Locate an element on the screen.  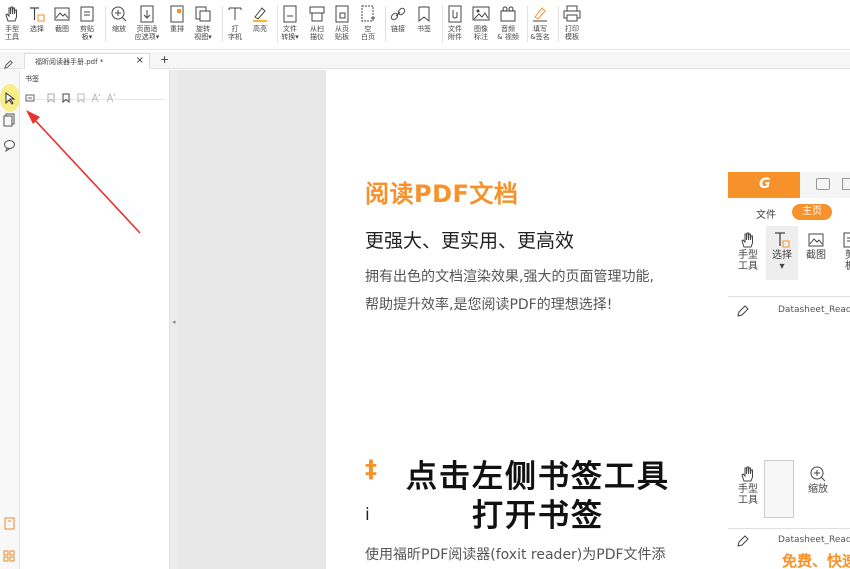
ribbon-tool-typewriter: 打 字机 is located at coordinates (235, 26).